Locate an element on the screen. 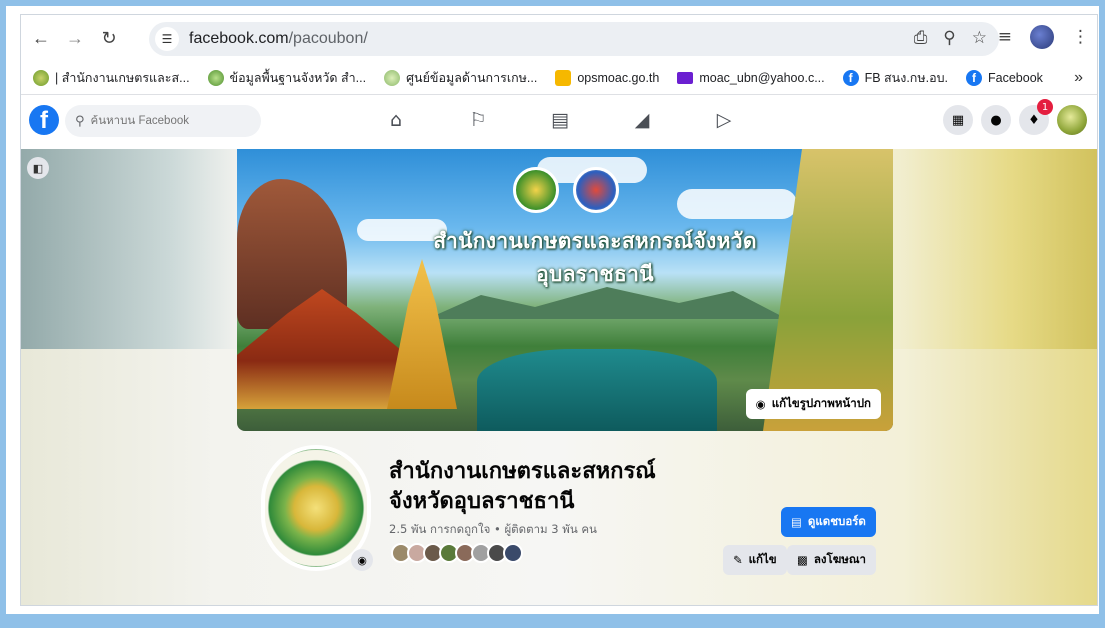 The width and height of the screenshot is (1105, 628). camera-icon: ◉ is located at coordinates (760, 404).